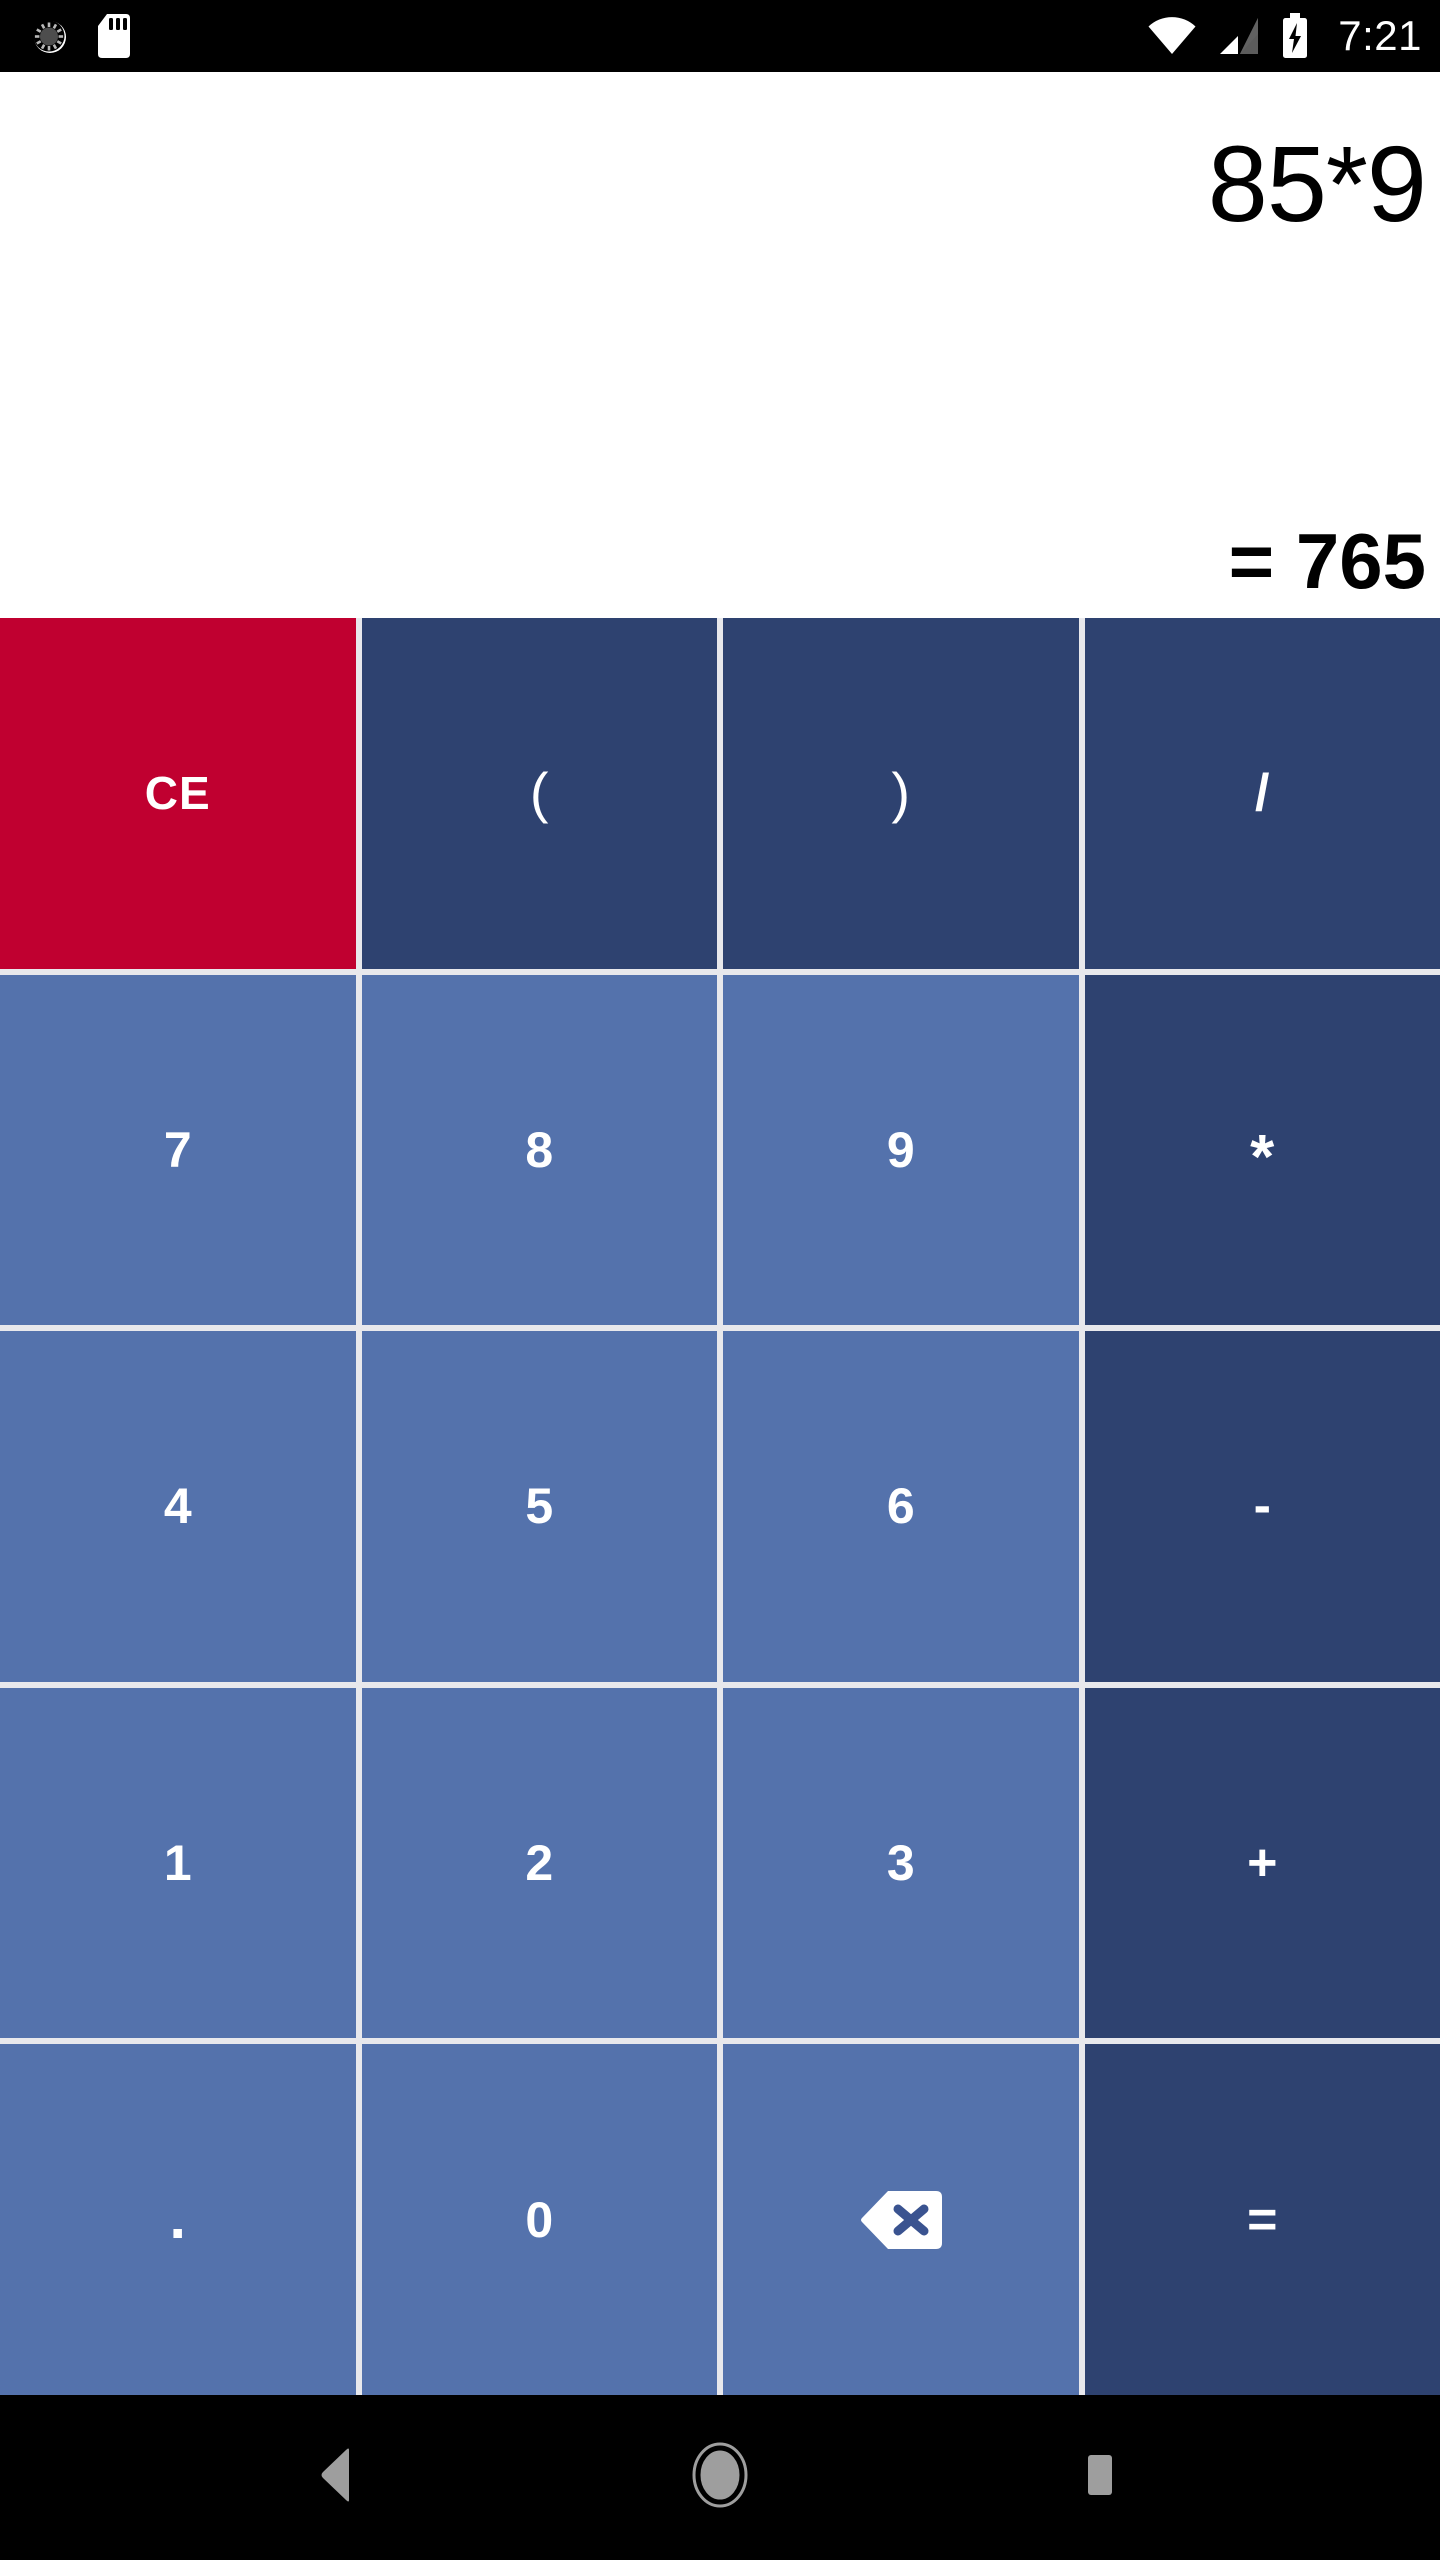 This screenshot has width=1440, height=2560. I want to click on key-clear-entry-label: CE, so click(177, 793).